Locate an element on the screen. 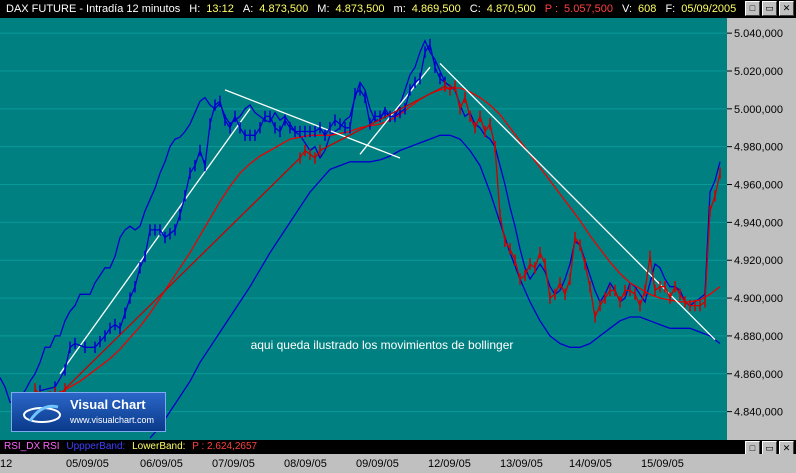  h-label: H: is located at coordinates (195, 9).